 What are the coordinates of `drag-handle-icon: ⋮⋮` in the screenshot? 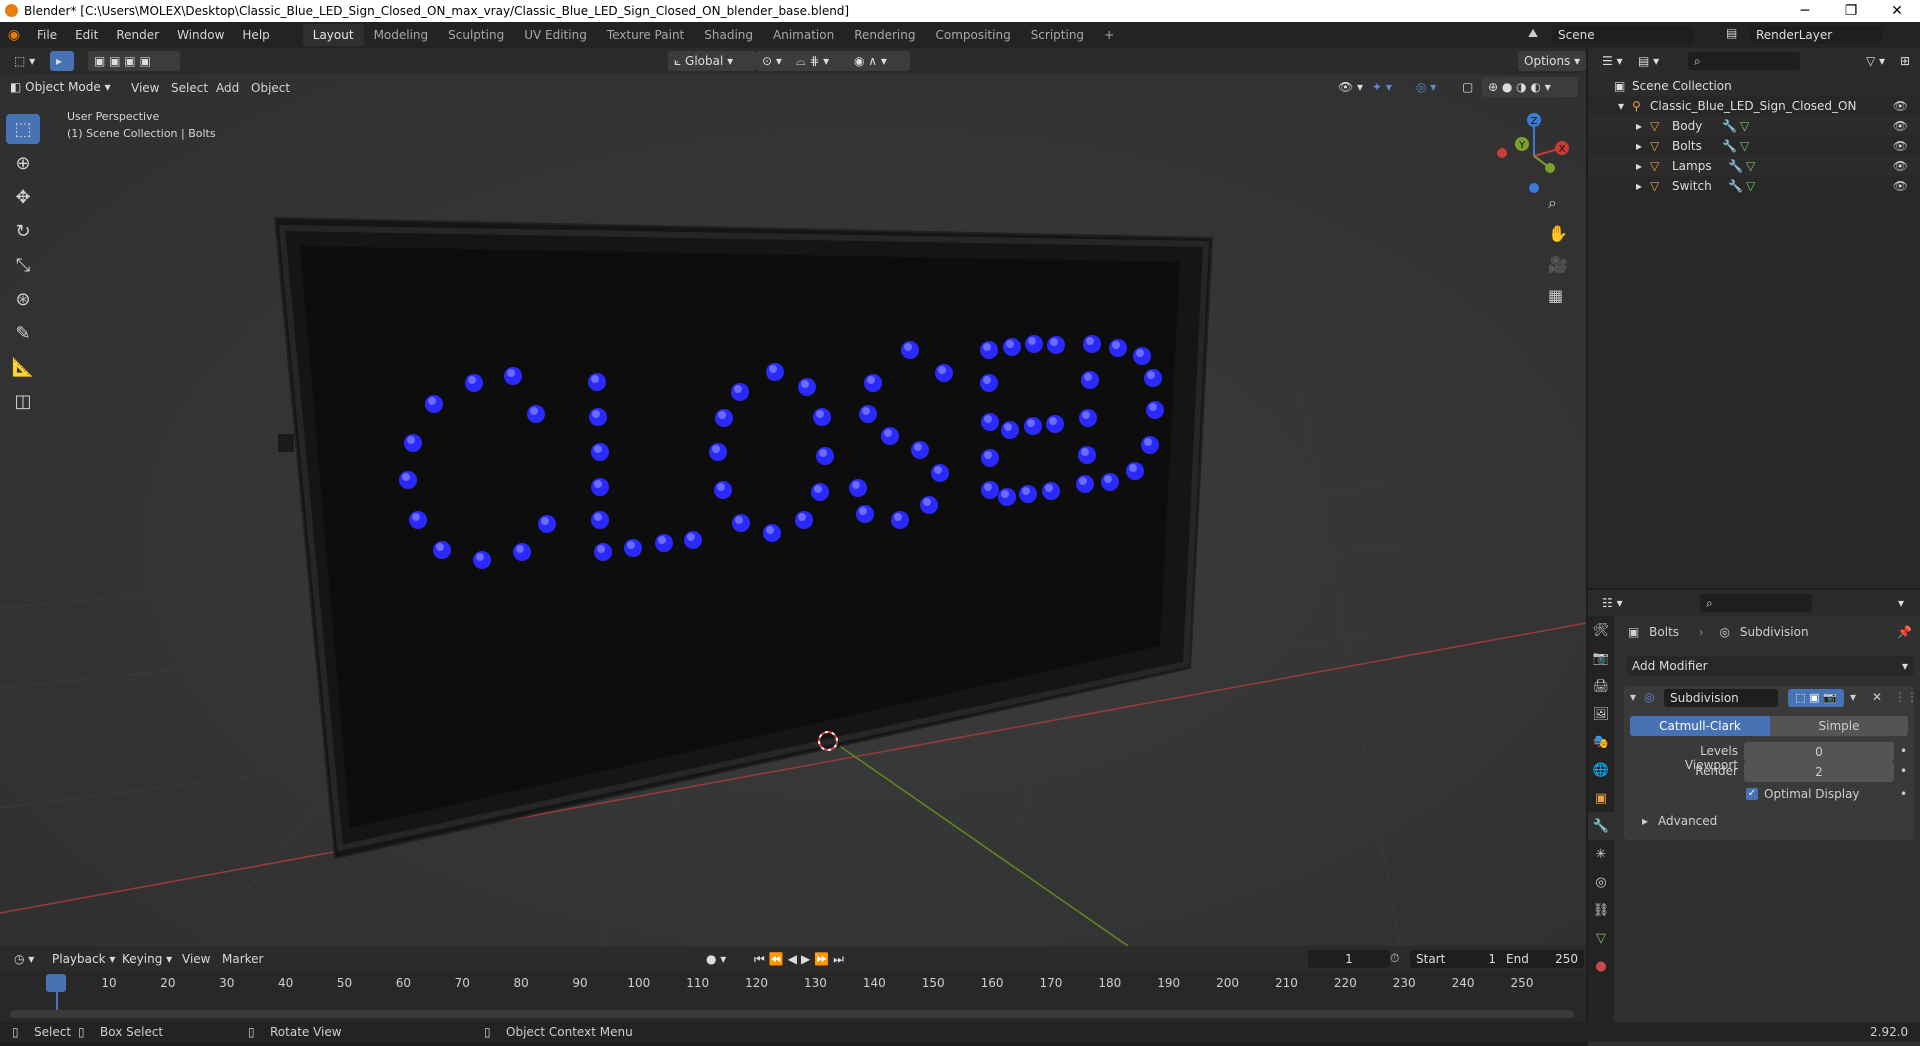 It's located at (1906, 697).